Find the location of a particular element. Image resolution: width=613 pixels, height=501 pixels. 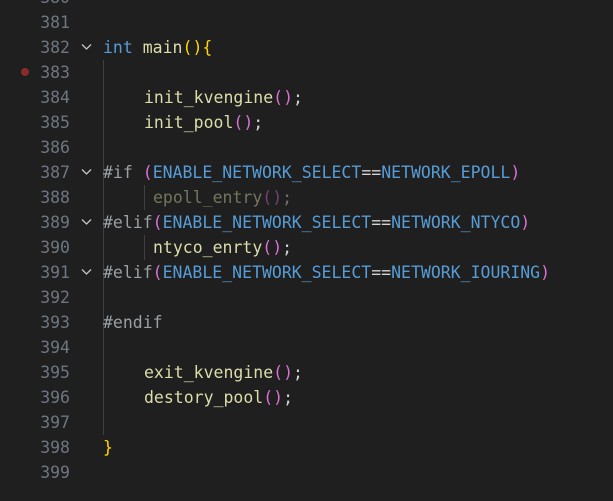

bracket-token: } is located at coordinates (108, 447).